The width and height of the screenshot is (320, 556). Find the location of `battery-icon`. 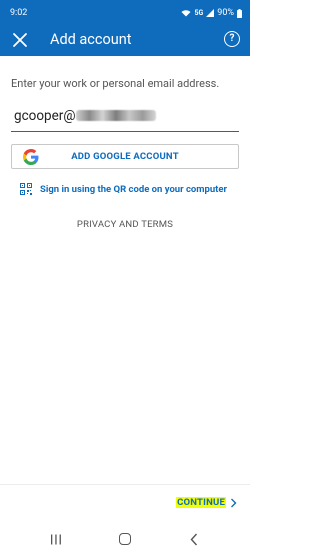

battery-icon is located at coordinates (239, 13).